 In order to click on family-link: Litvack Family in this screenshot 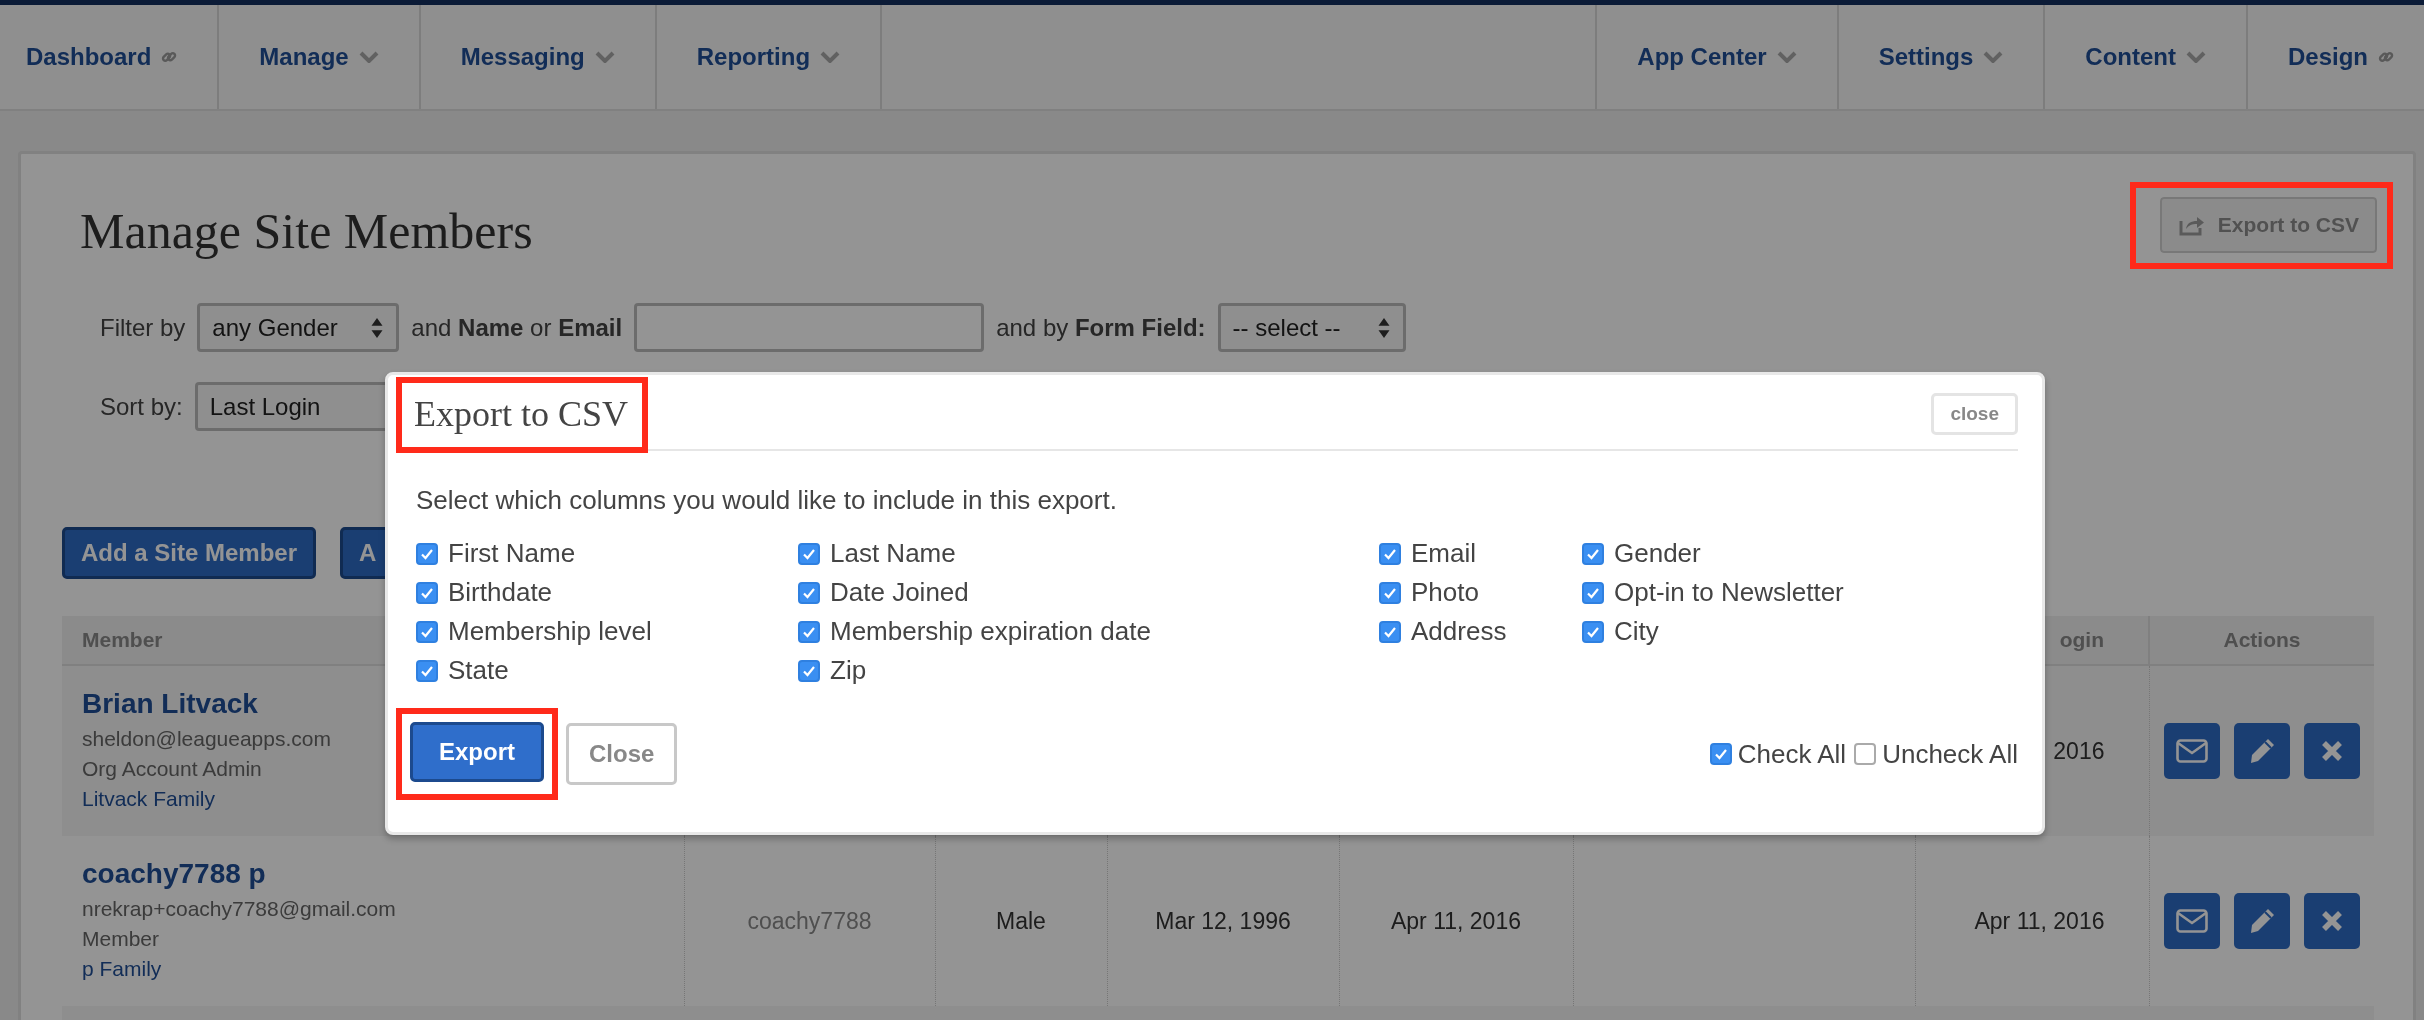, I will do `click(149, 799)`.